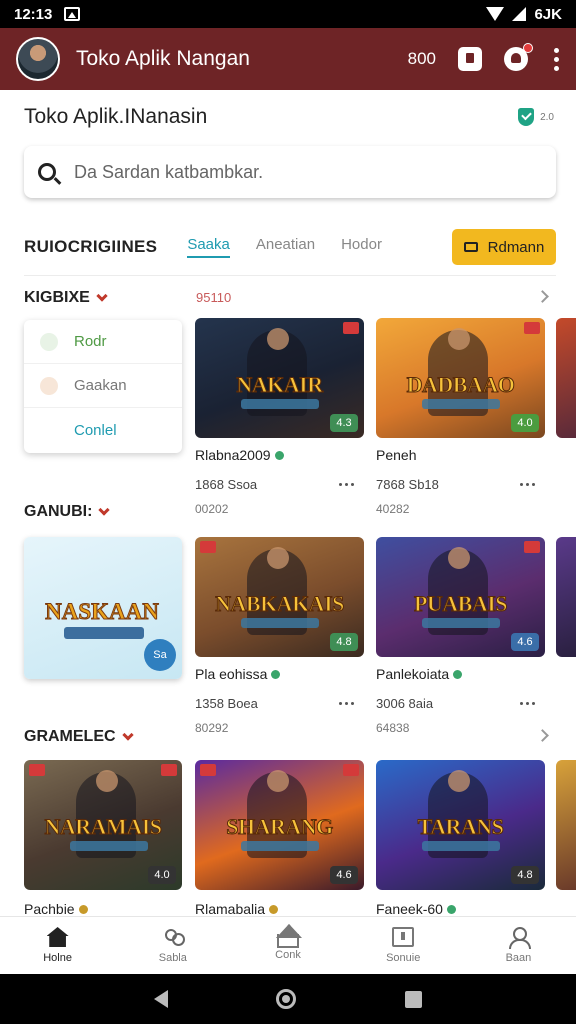 The width and height of the screenshot is (576, 1024). I want to click on game-card: SHARANG 4.6 Rlamabalia, so click(279, 839).